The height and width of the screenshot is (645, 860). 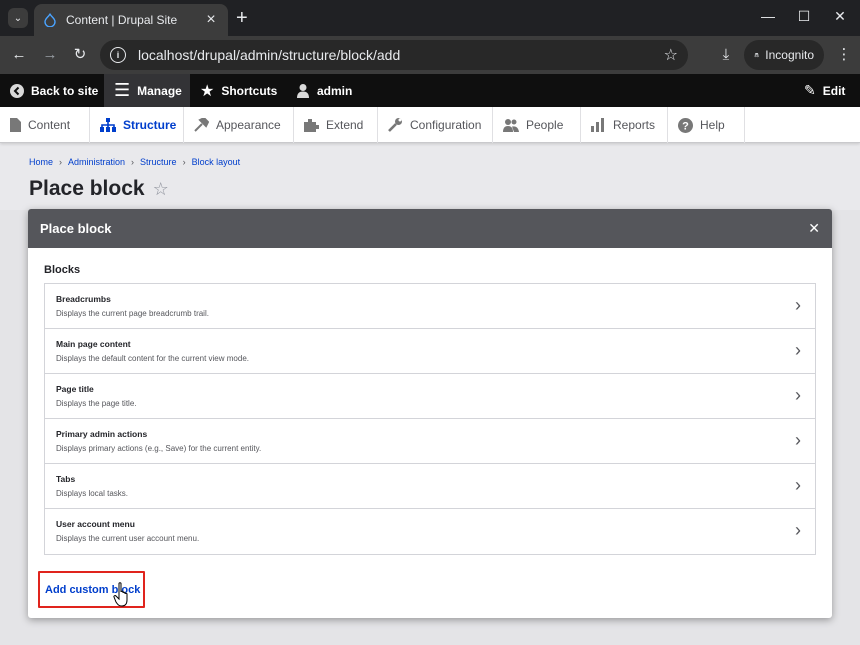 I want to click on tray-label-structure: Structure, so click(x=150, y=125).